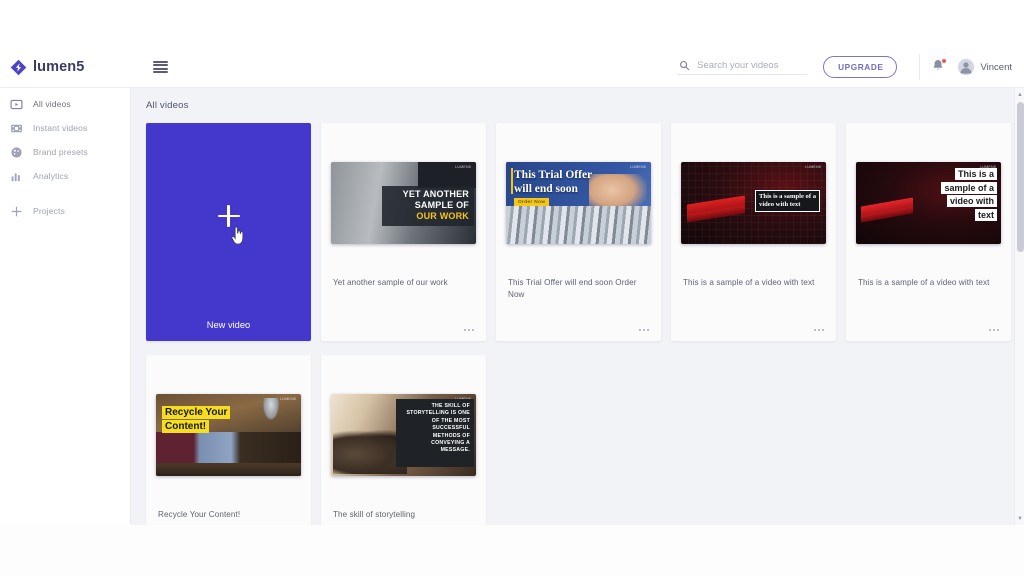  What do you see at coordinates (512, 550) in the screenshot?
I see `browser-chrome-bottom` at bounding box center [512, 550].